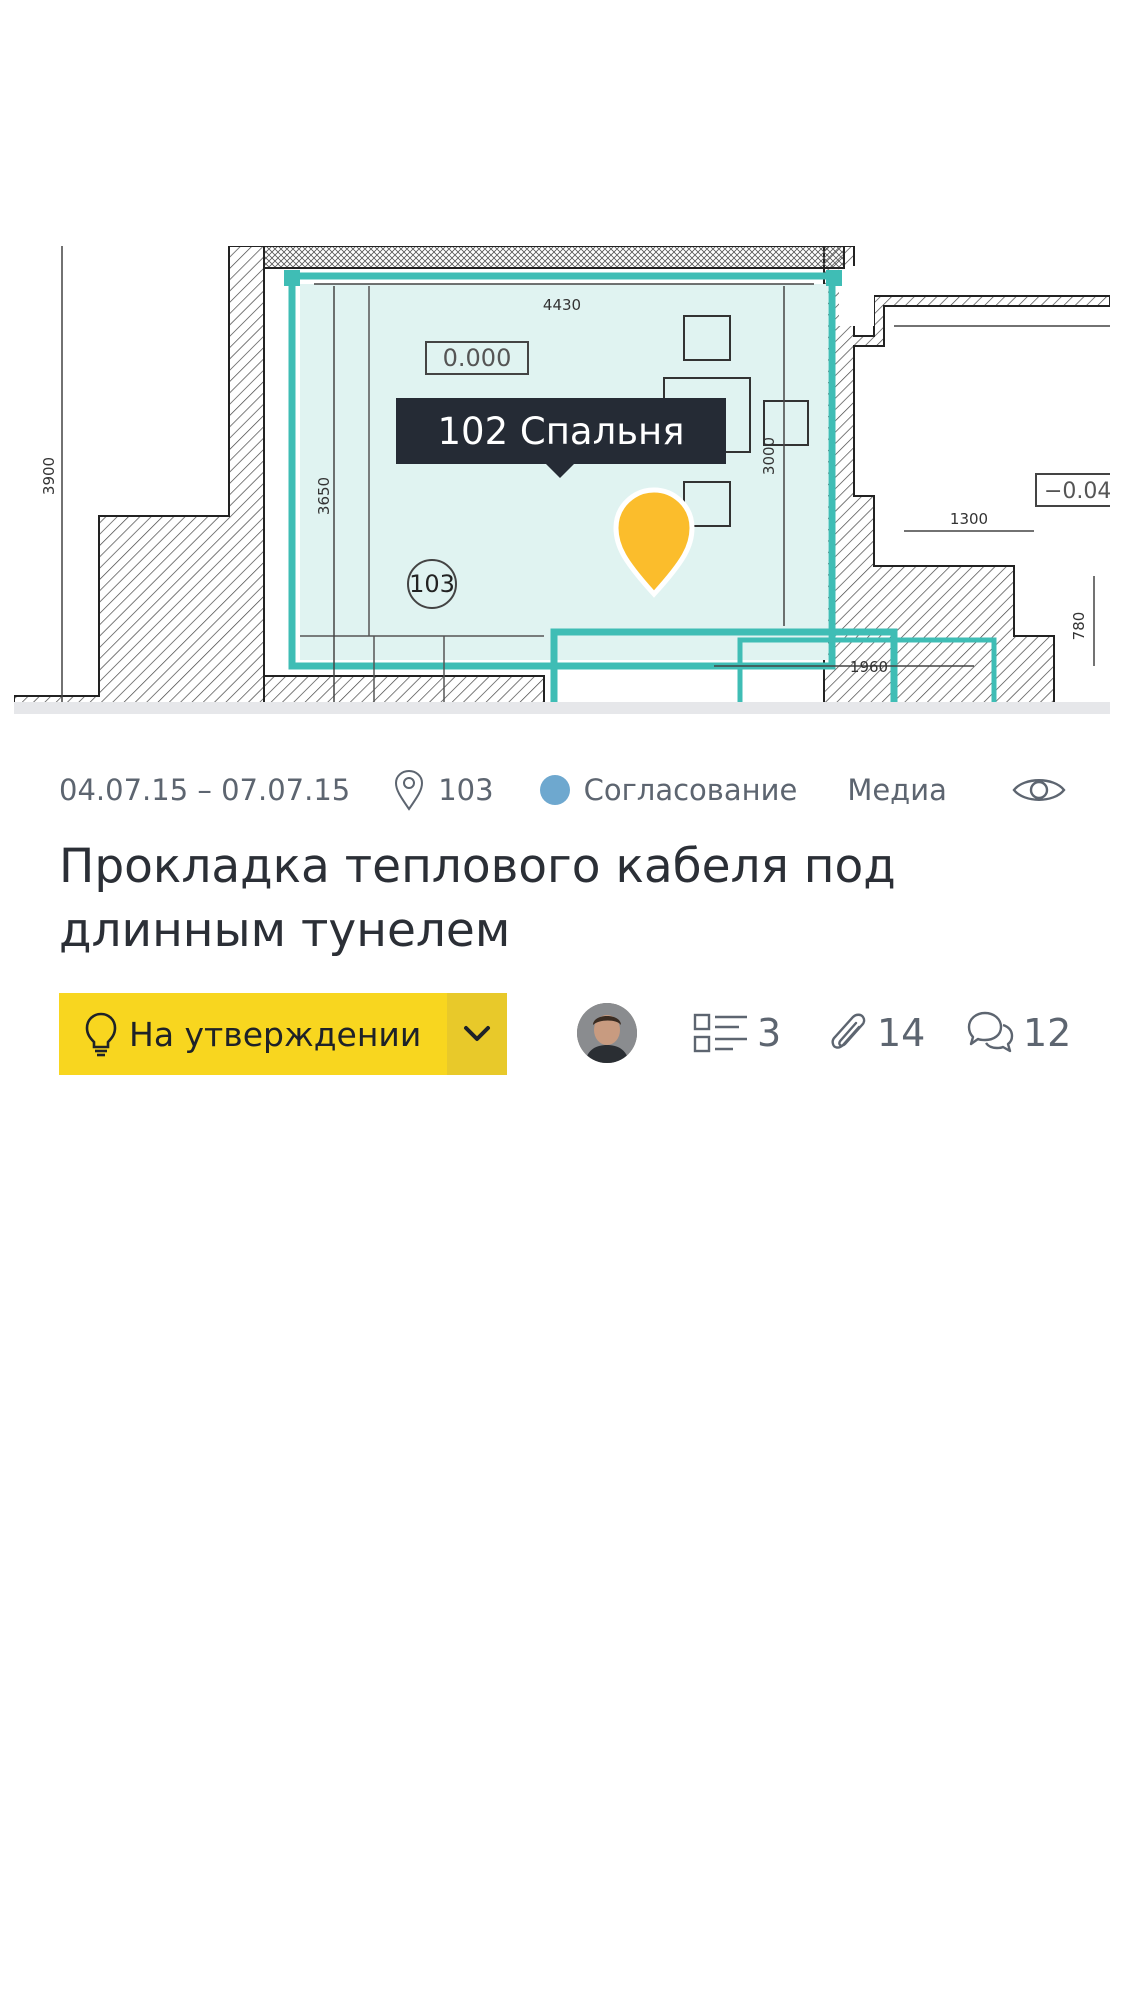 This screenshot has width=1125, height=2001. Describe the element at coordinates (562, 305) in the screenshot. I see `svg-text: 4430` at that location.